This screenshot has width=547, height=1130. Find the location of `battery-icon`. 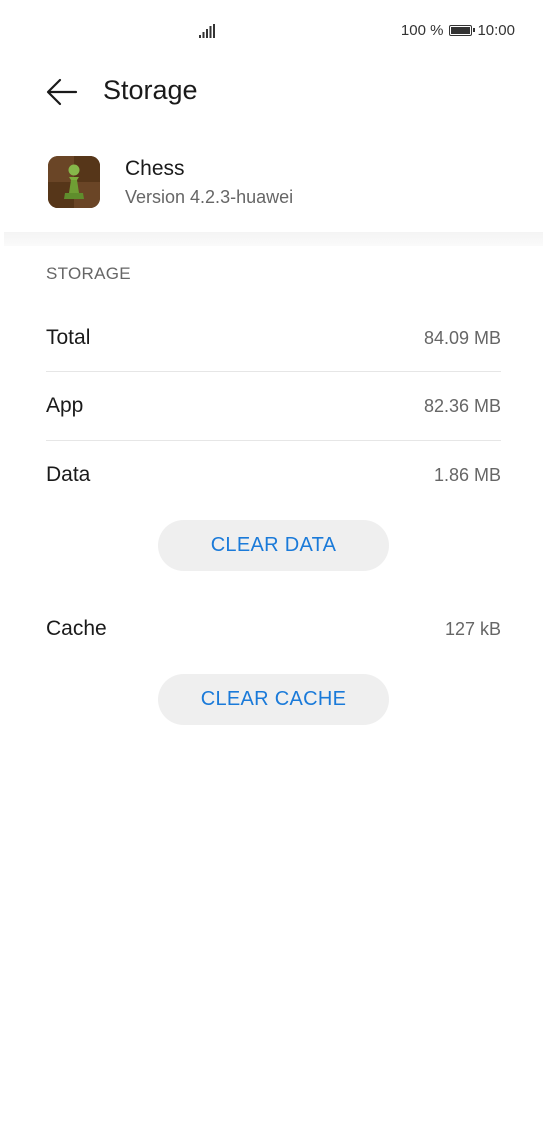

battery-icon is located at coordinates (462, 30).